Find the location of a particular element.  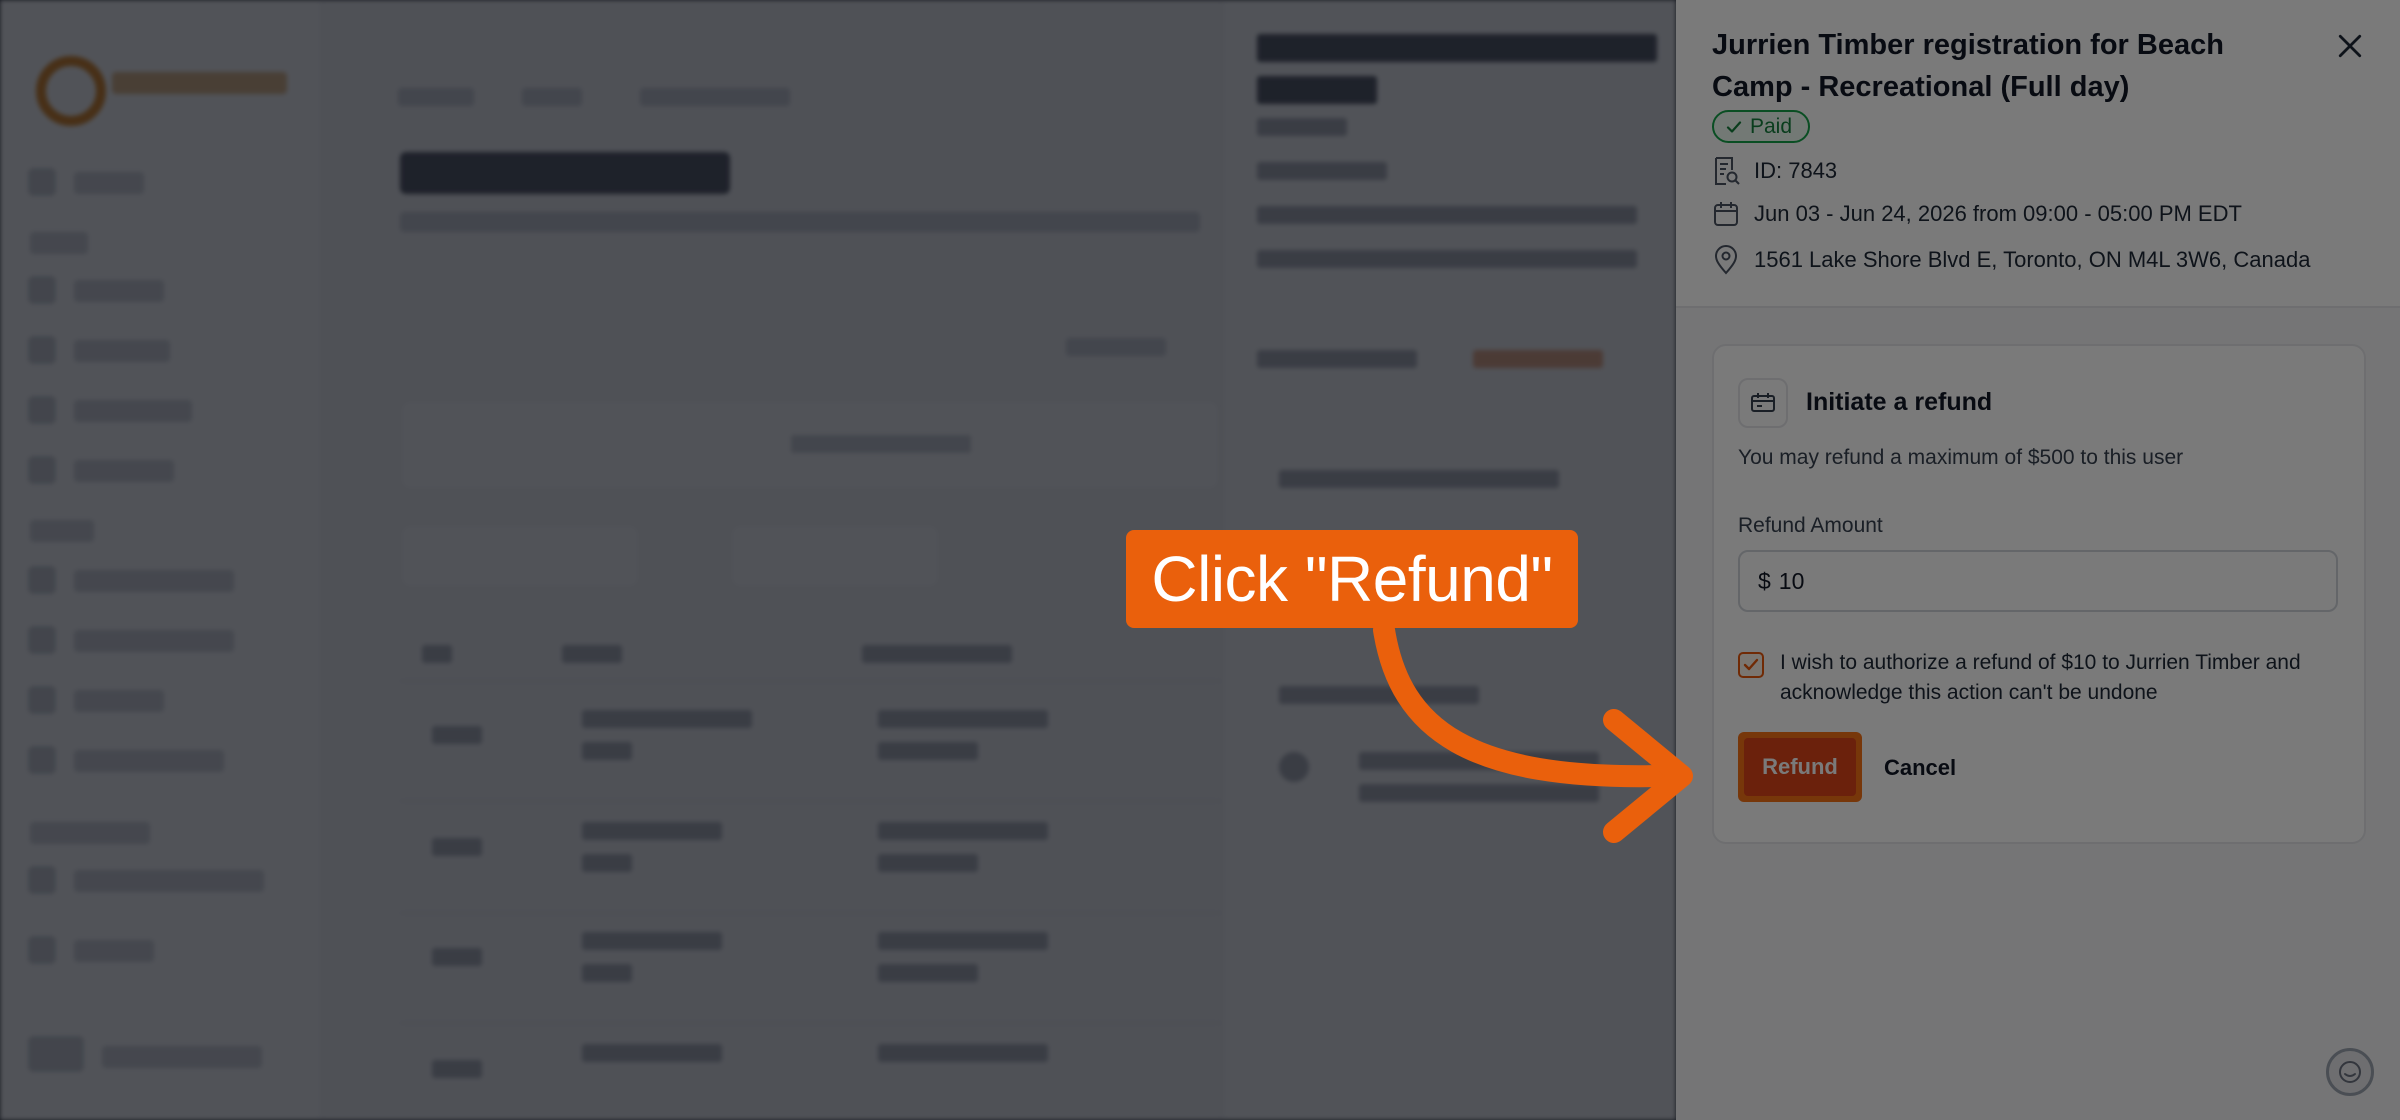

refund-amount-field: $ is located at coordinates (2038, 581).